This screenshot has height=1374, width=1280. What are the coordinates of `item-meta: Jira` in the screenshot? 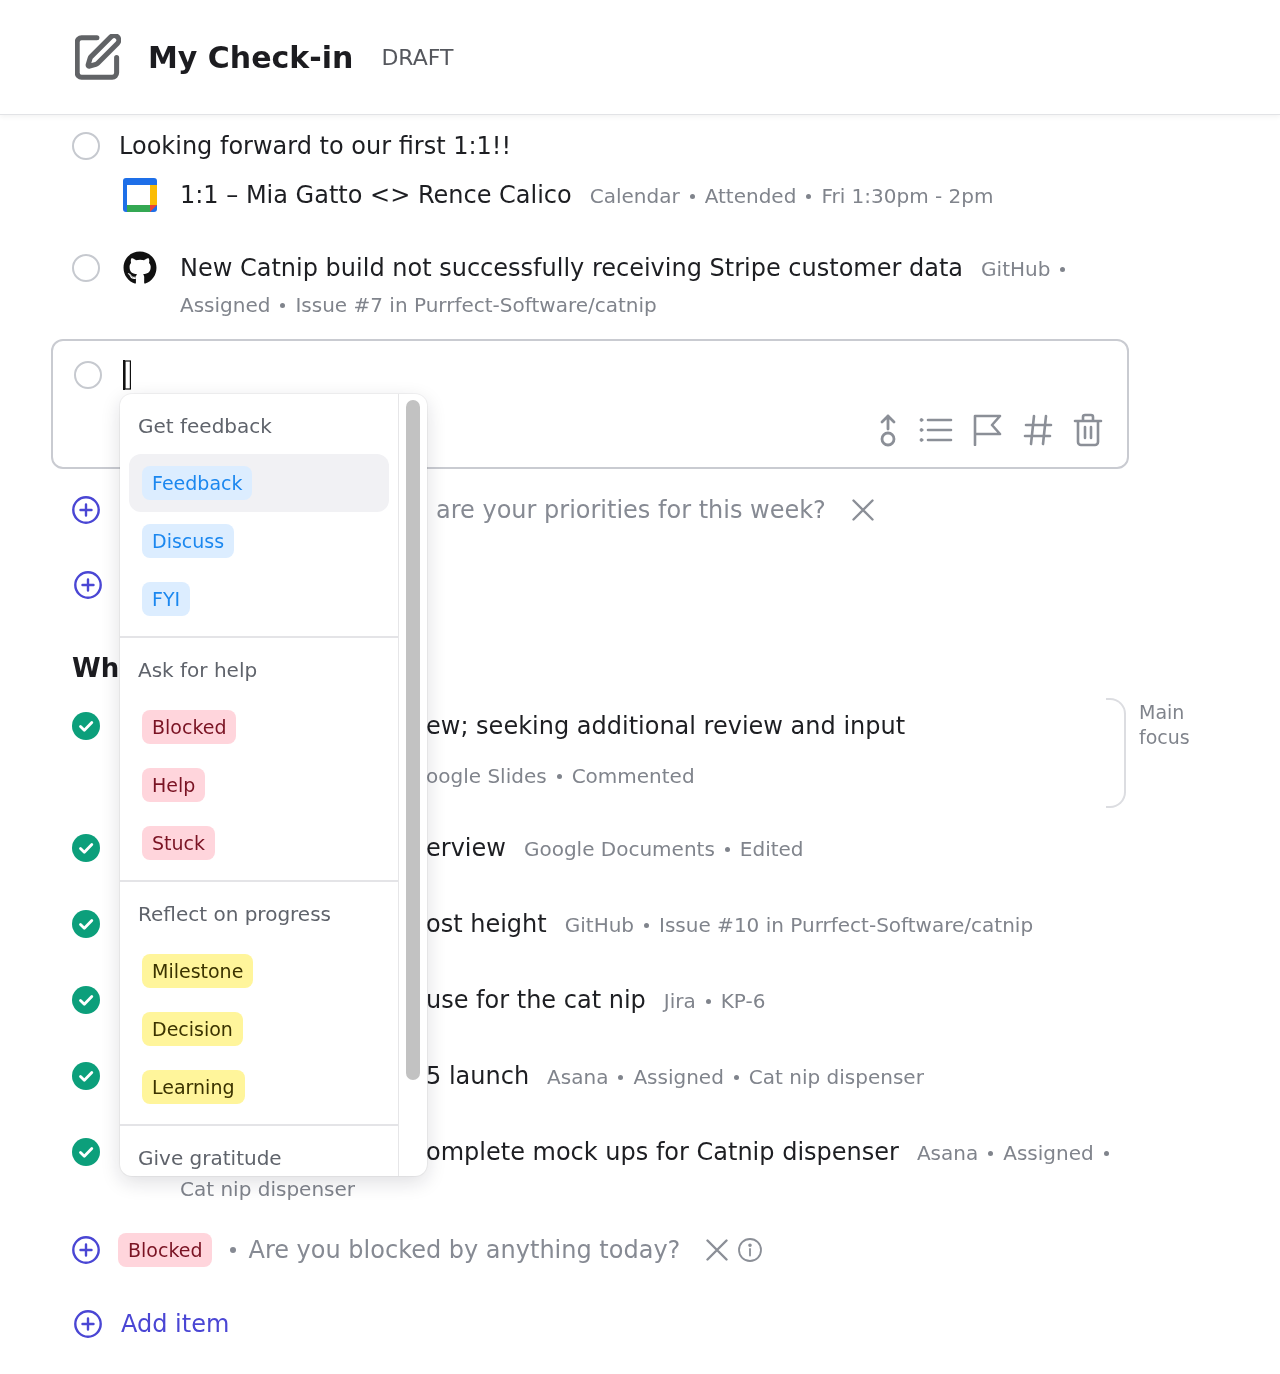 It's located at (679, 1001).